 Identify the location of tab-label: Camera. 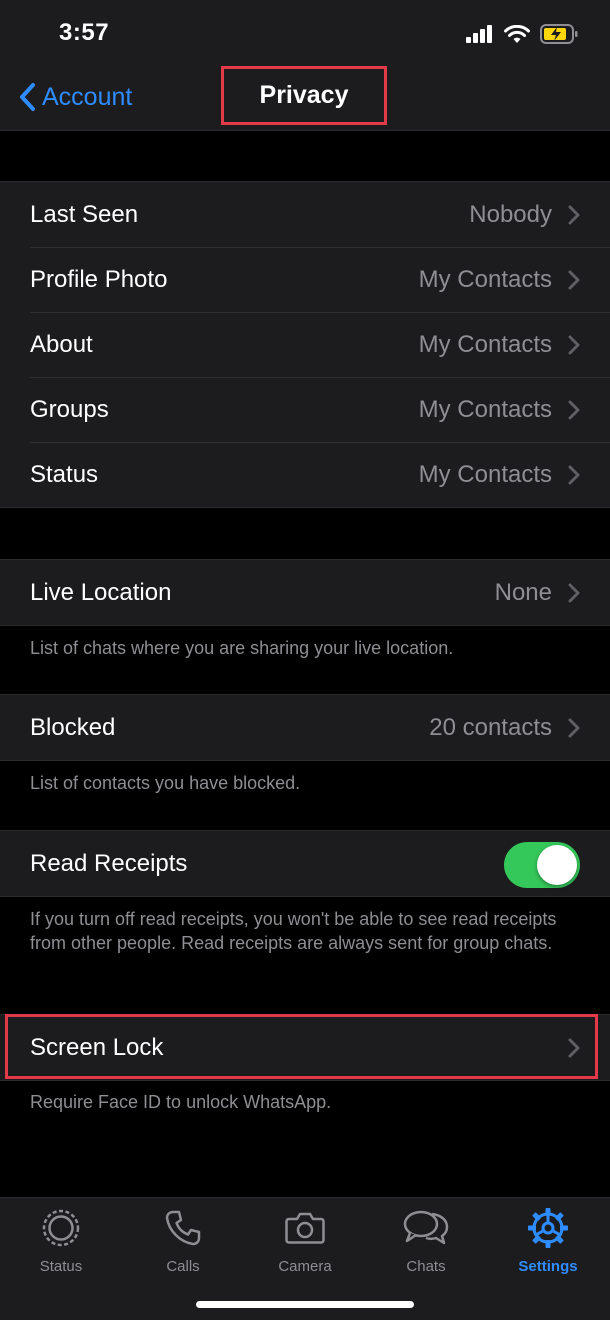
(305, 1266).